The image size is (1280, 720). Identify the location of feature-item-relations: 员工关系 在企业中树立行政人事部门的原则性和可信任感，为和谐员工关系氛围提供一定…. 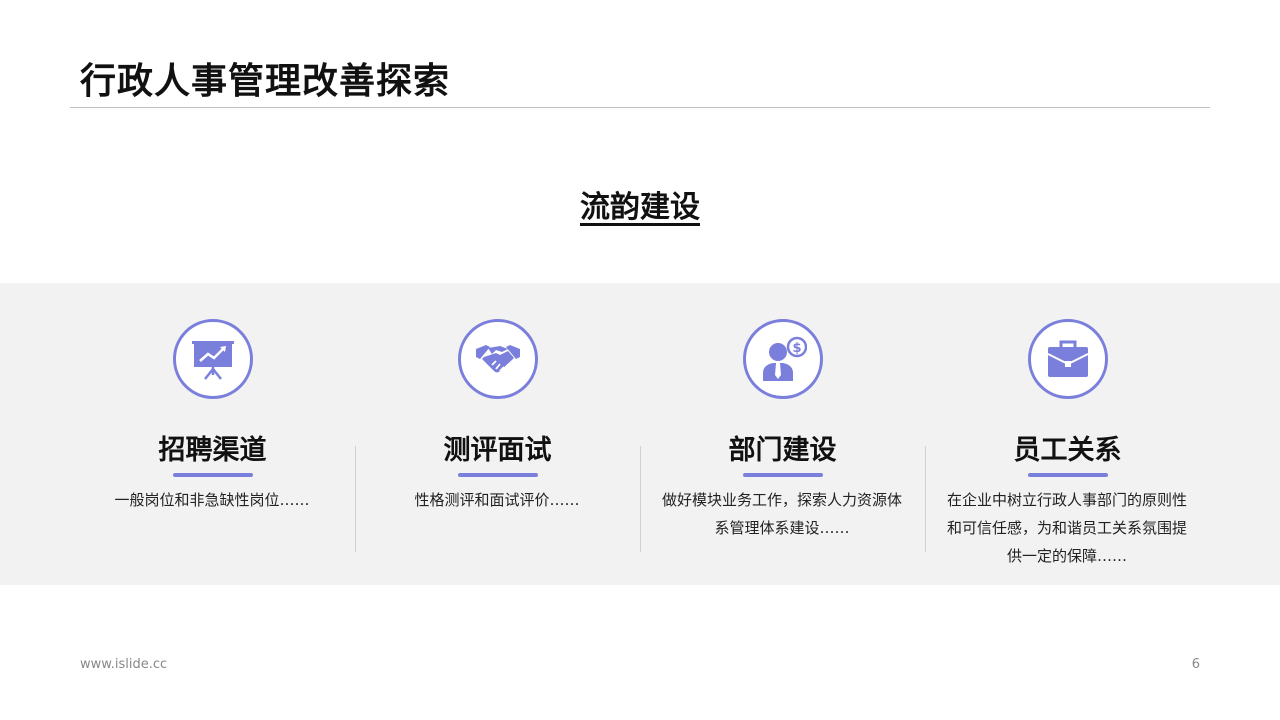
(1067, 434).